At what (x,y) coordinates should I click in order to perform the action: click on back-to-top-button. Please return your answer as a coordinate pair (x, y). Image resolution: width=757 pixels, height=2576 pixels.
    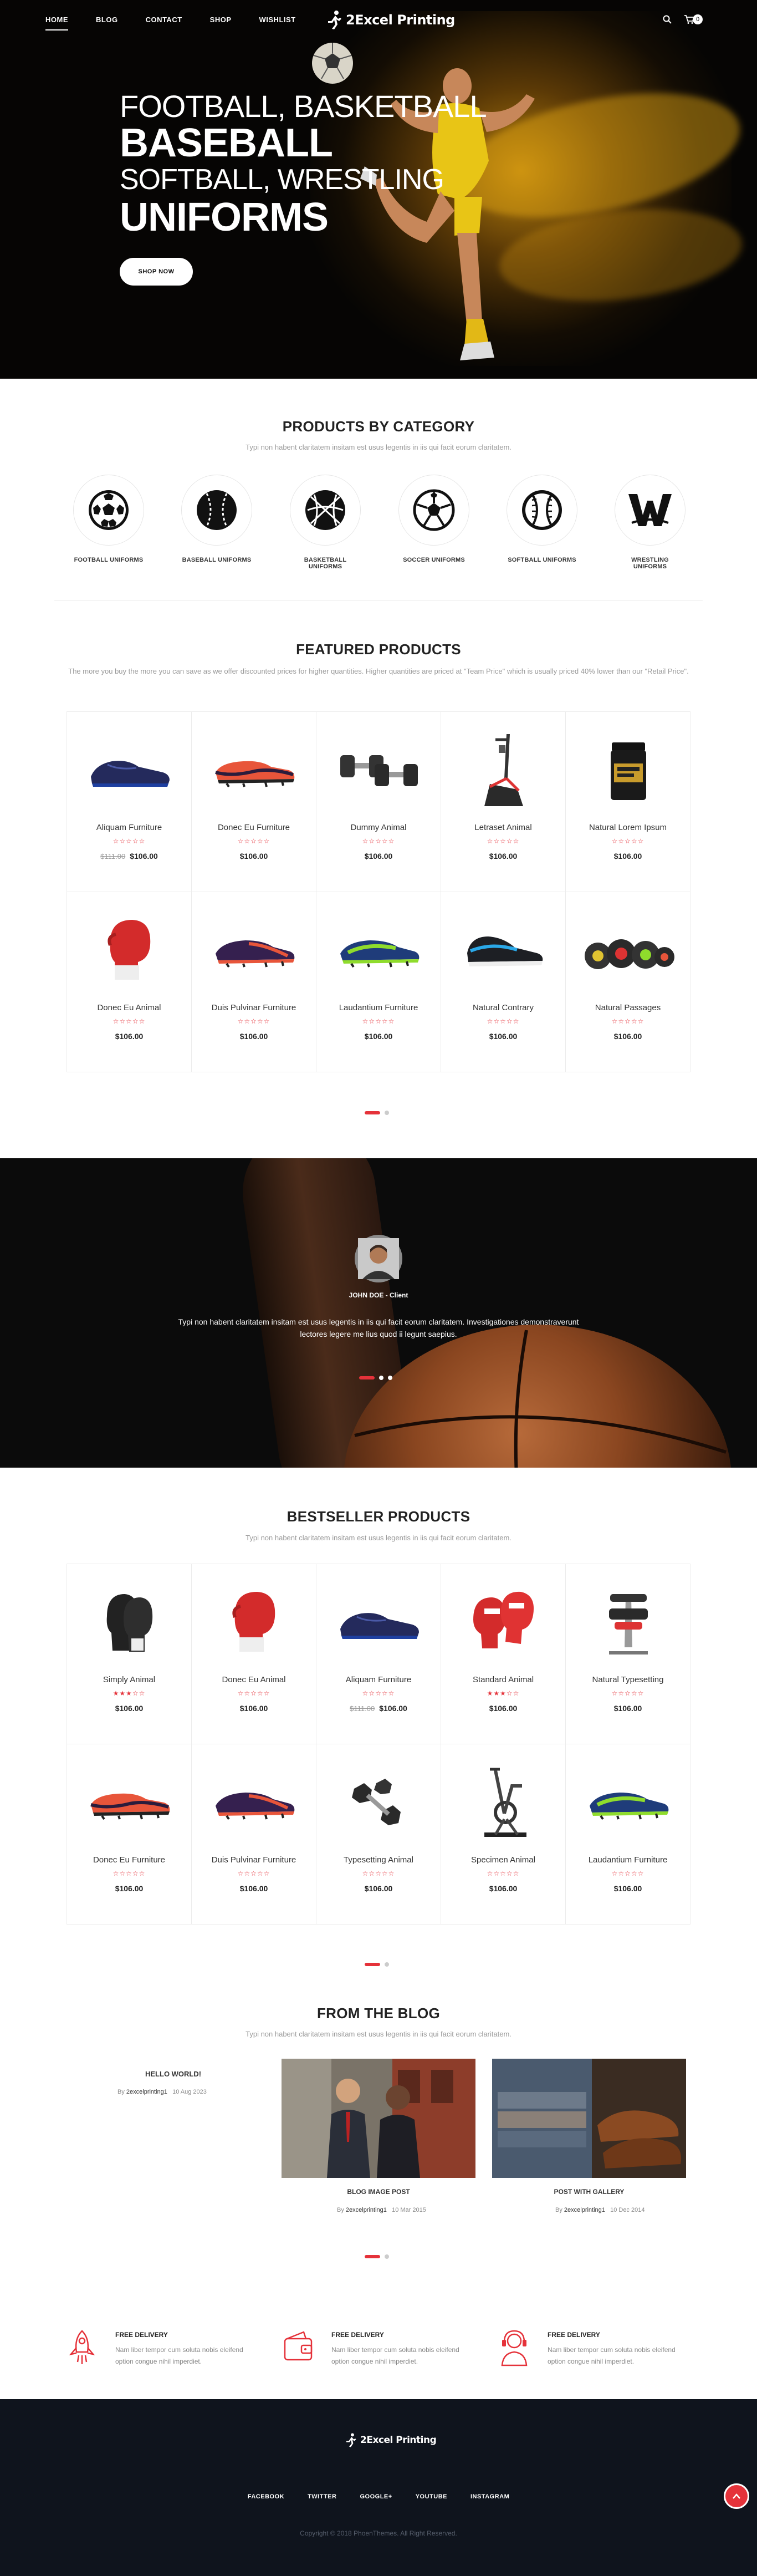
    Looking at the image, I should click on (736, 2496).